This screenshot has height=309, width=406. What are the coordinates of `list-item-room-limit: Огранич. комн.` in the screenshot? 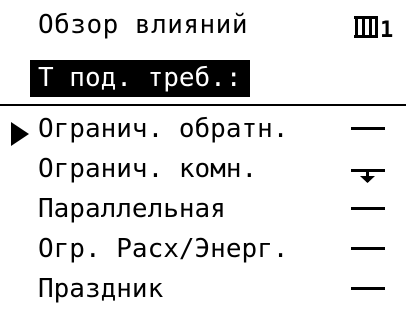 It's located at (203, 168).